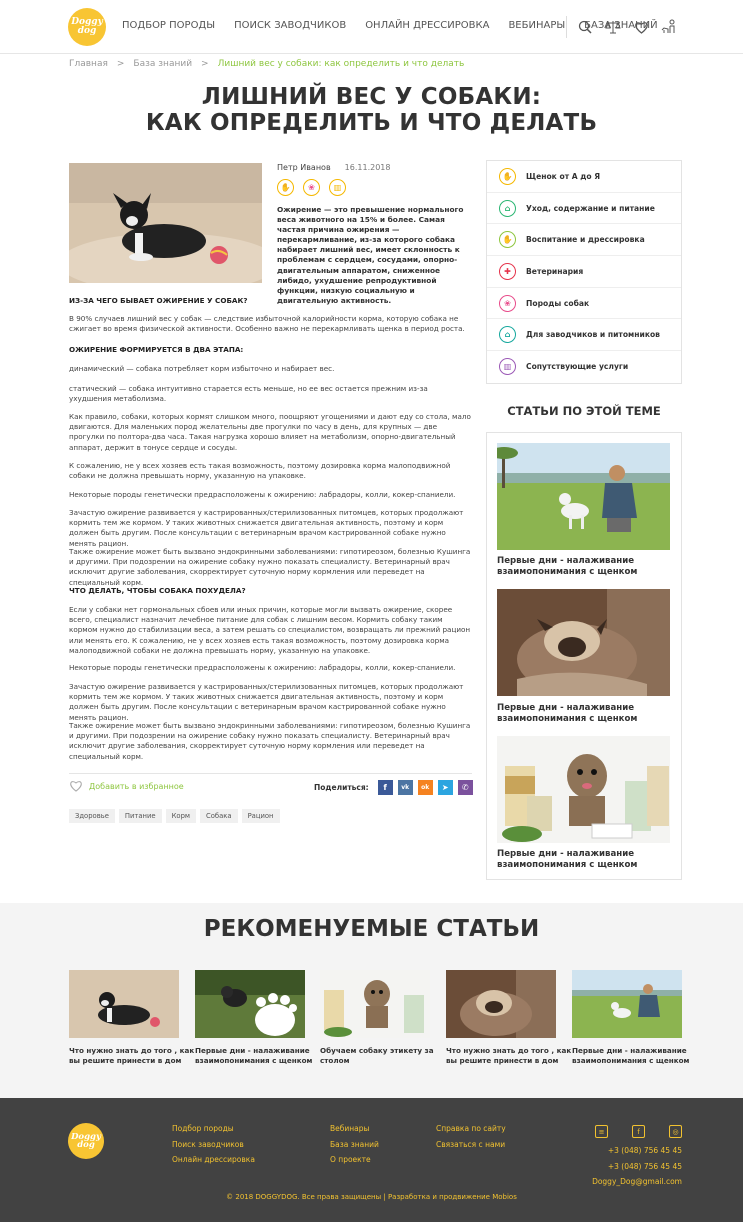 This screenshot has height=1222, width=743. I want to click on title-line: КАК ОПРЕДЕЛИТЬ И ЧТО ДЕЛАТЬ, so click(371, 123).